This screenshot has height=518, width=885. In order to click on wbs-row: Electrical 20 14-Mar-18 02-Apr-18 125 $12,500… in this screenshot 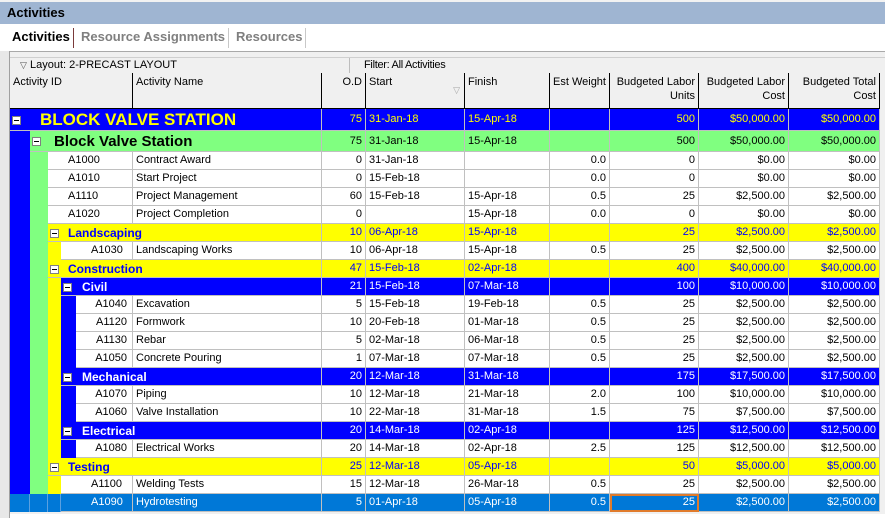, I will do `click(445, 431)`.